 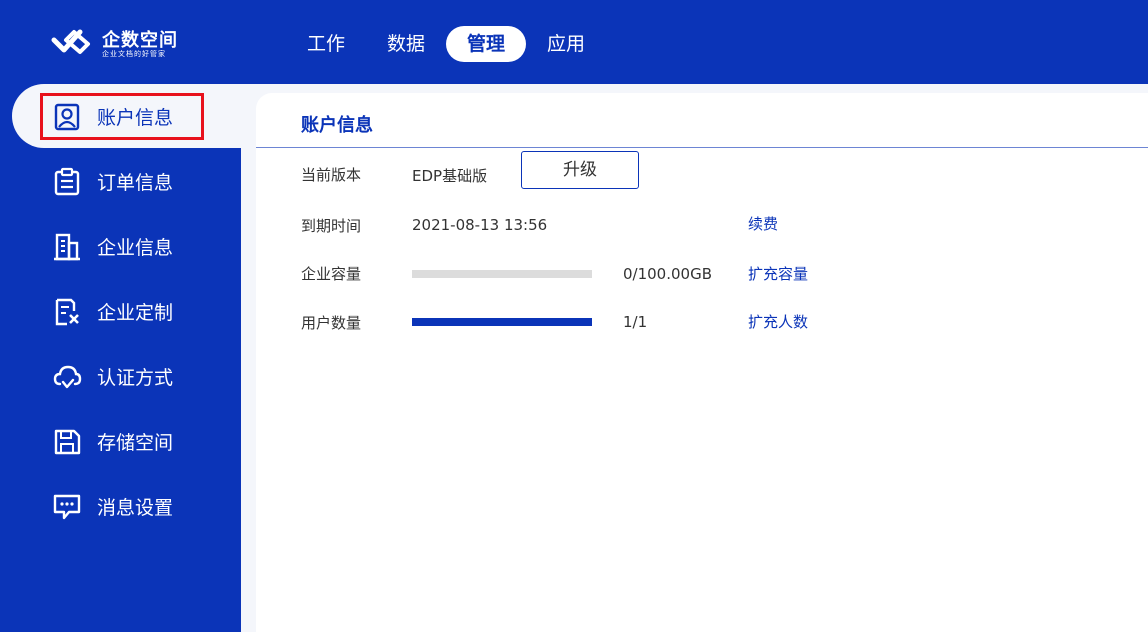 I want to click on sidebar-item-label: 认证方式, so click(x=135, y=378).